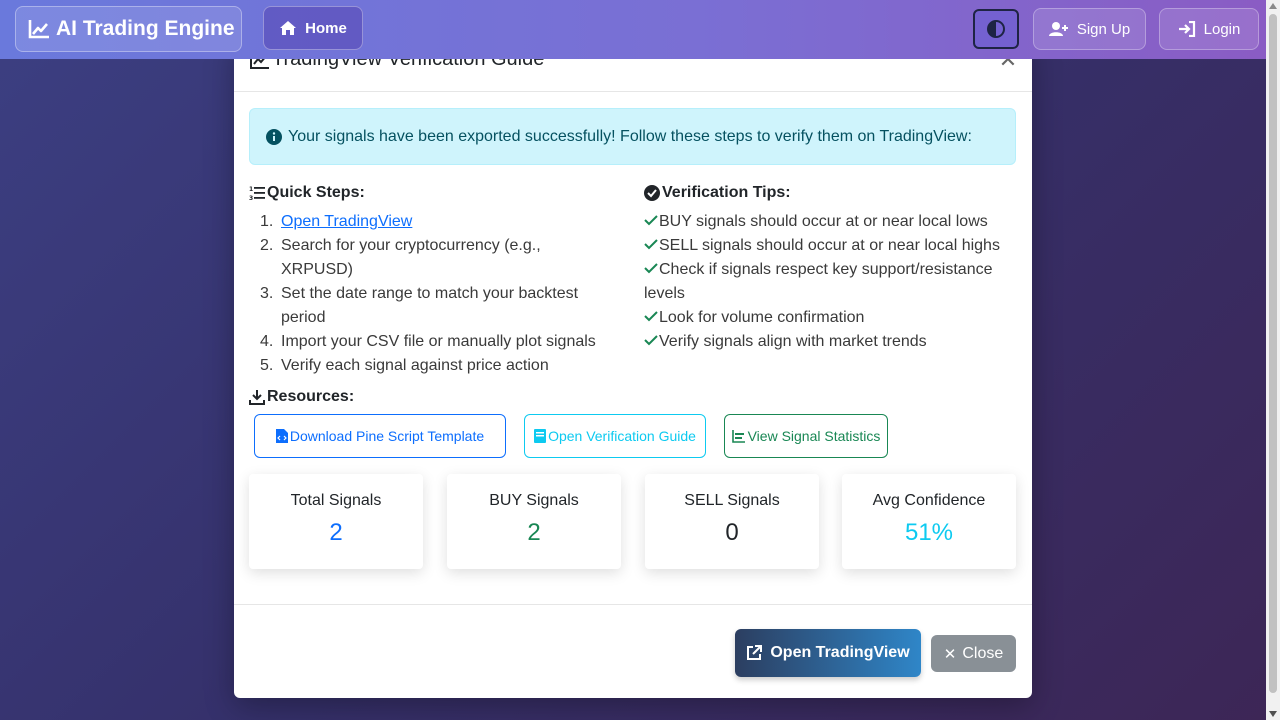 This screenshot has width=1280, height=720. Describe the element at coordinates (288, 28) in the screenshot. I see `home-icon` at that location.